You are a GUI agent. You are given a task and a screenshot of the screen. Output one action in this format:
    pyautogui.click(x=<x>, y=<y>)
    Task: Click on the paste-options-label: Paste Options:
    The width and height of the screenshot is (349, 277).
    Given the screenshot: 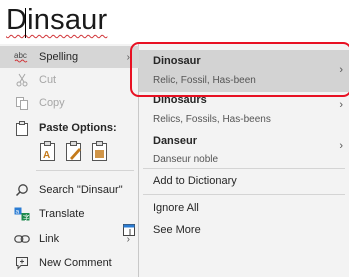 What is the action you would take?
    pyautogui.click(x=78, y=128)
    